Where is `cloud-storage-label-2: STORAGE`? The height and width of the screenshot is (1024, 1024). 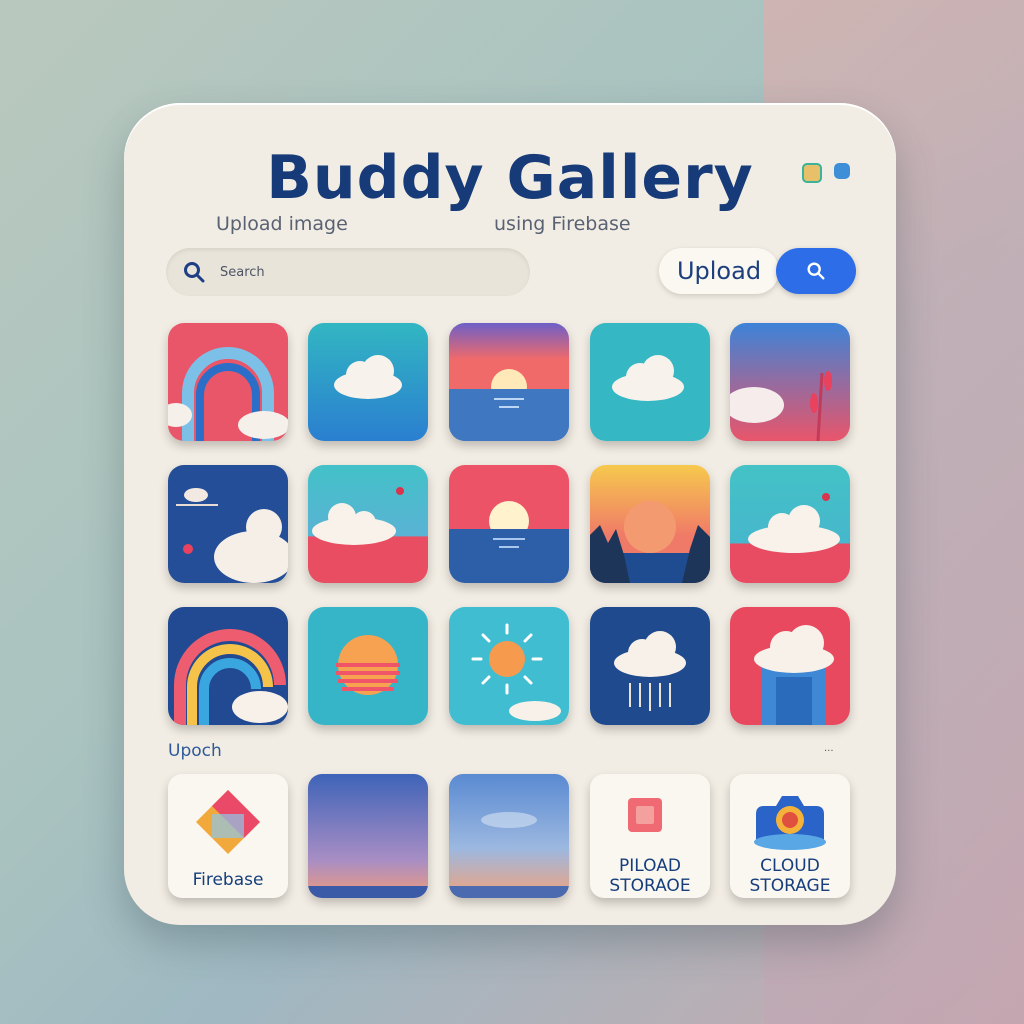
cloud-storage-label-2: STORAGE is located at coordinates (790, 886).